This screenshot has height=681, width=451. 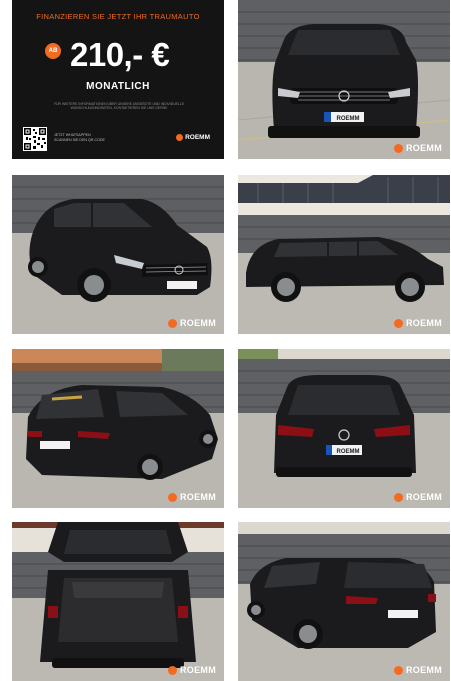 What do you see at coordinates (348, 119) in the screenshot?
I see `front-plate-text: ROEMM` at bounding box center [348, 119].